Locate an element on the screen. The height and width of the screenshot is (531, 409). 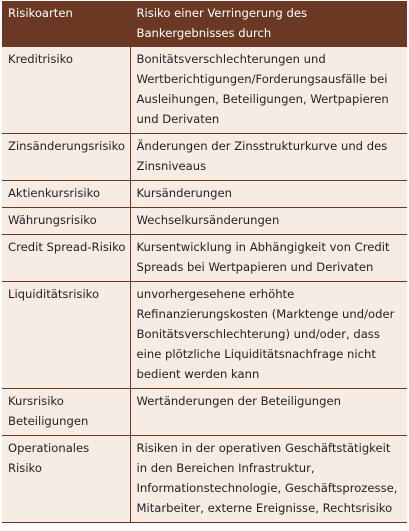
risk-description-cell: Wertänderungen der Beteiligungen is located at coordinates (268, 412).